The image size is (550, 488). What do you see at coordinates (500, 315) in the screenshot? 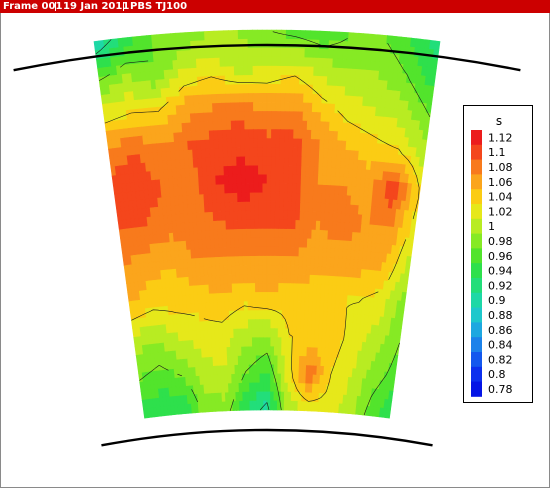
I see `colorbar-tick-label: 0.88` at bounding box center [500, 315].